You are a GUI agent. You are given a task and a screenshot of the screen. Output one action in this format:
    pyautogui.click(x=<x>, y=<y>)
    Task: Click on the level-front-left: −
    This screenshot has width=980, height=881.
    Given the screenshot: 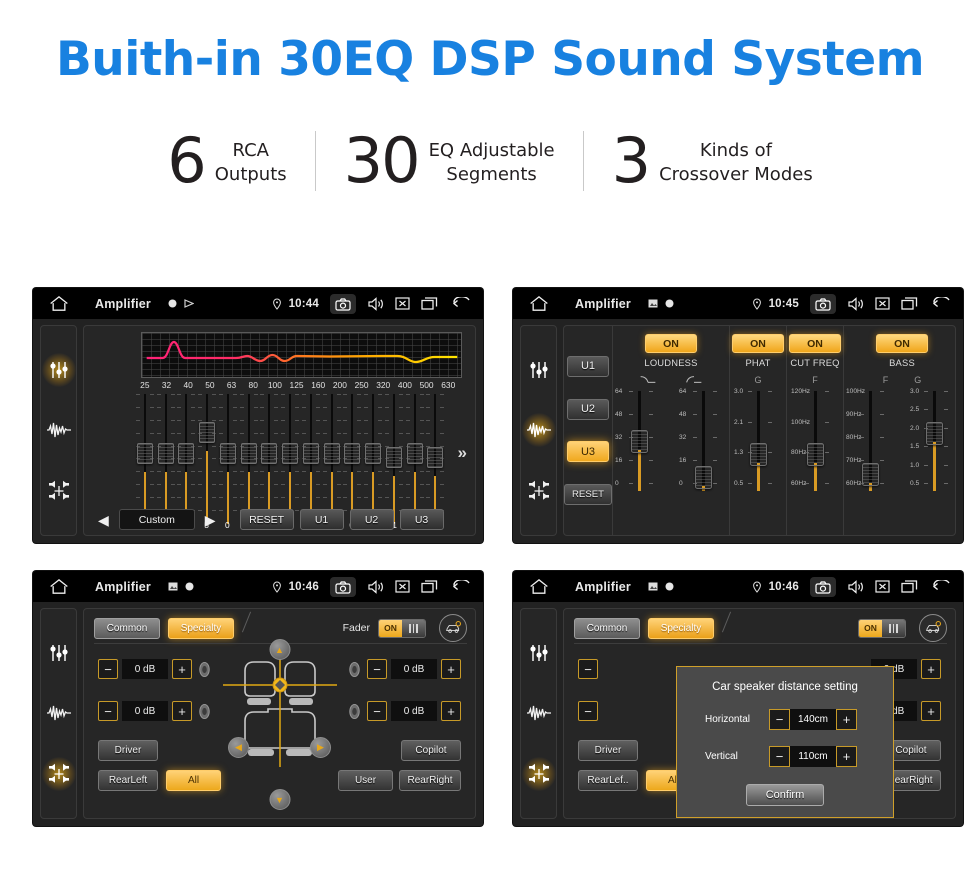 What is the action you would take?
    pyautogui.click(x=588, y=669)
    